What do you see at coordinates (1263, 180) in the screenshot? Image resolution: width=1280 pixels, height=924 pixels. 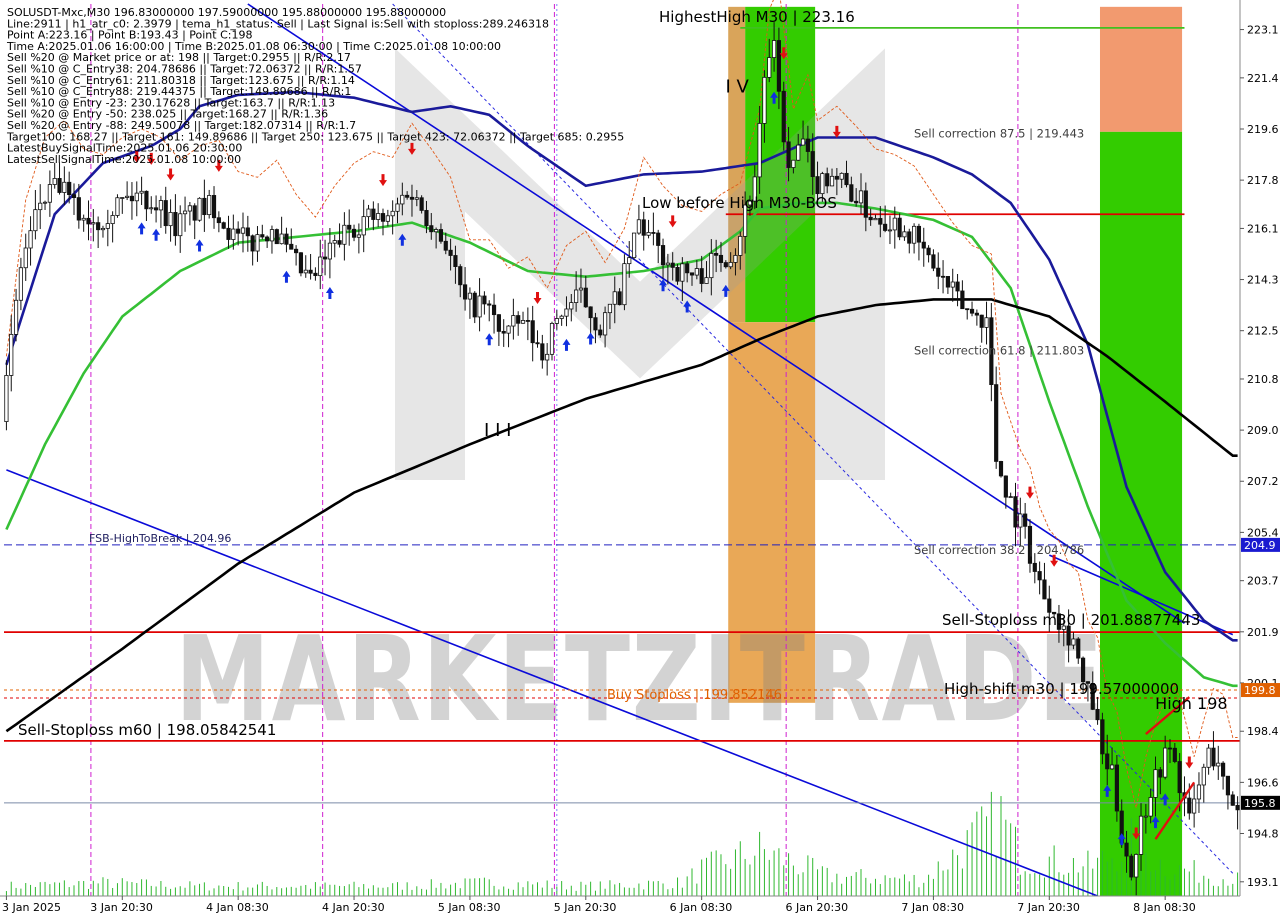 I see `price-tick-label: 217.8` at bounding box center [1263, 180].